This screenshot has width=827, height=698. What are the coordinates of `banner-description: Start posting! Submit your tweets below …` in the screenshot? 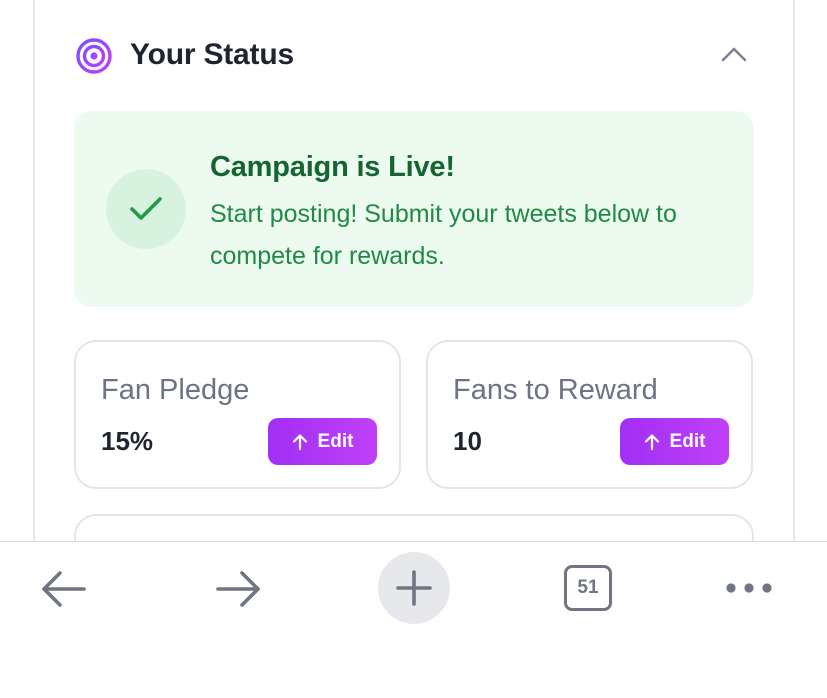 It's located at (443, 235).